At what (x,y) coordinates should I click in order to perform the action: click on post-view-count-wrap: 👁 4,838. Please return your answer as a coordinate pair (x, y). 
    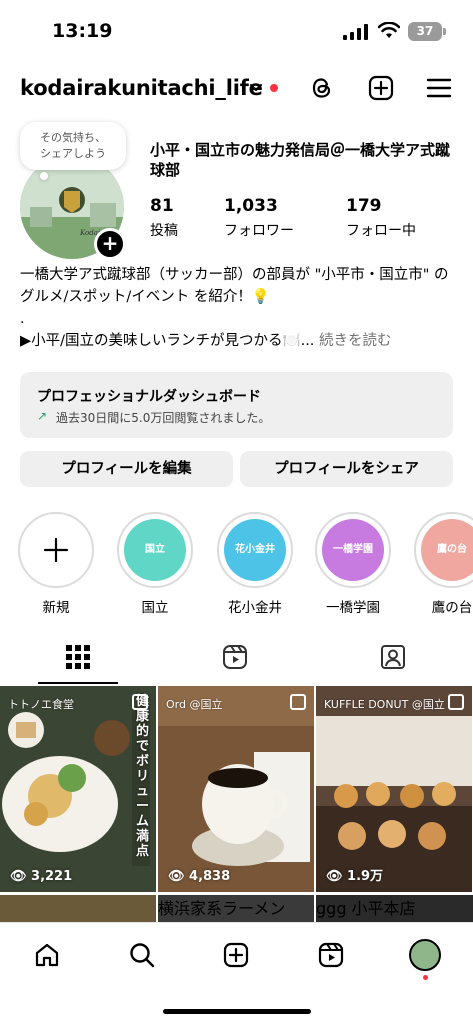
    Looking at the image, I should click on (199, 876).